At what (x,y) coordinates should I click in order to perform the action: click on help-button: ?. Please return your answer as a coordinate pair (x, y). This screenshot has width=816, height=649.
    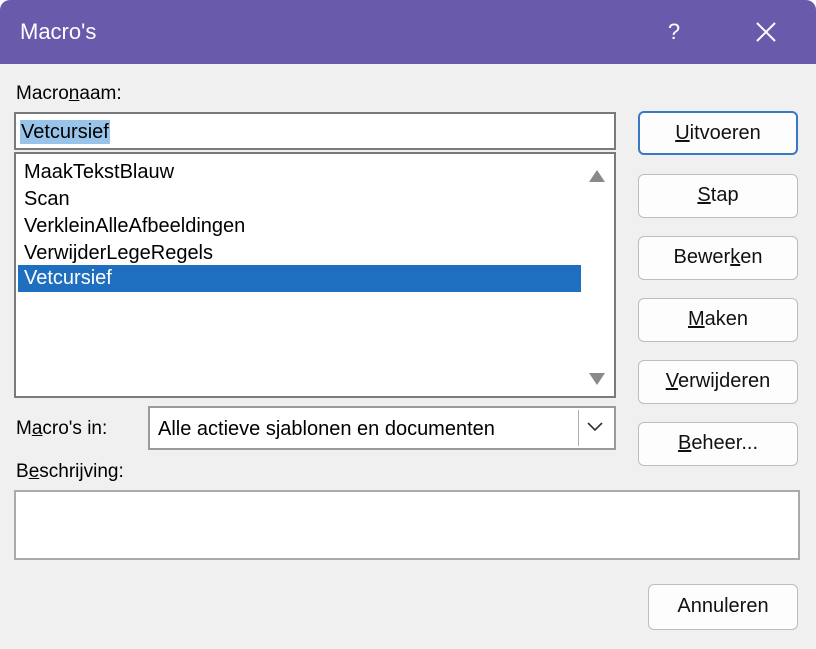
    Looking at the image, I should click on (674, 32).